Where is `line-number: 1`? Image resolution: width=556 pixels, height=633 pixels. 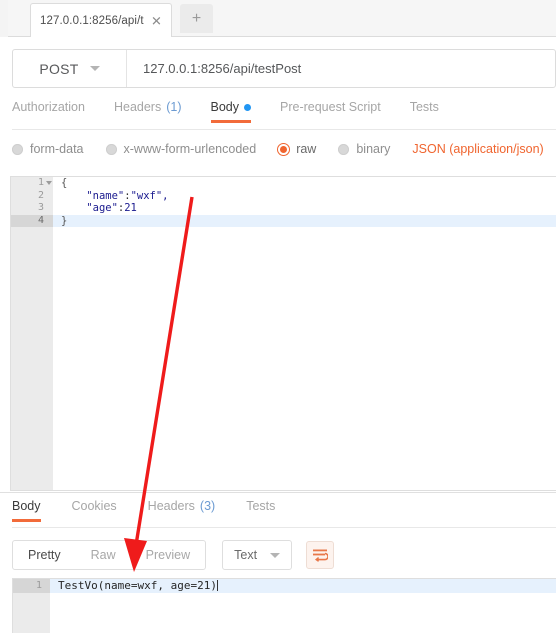
line-number: 1 is located at coordinates (40, 182).